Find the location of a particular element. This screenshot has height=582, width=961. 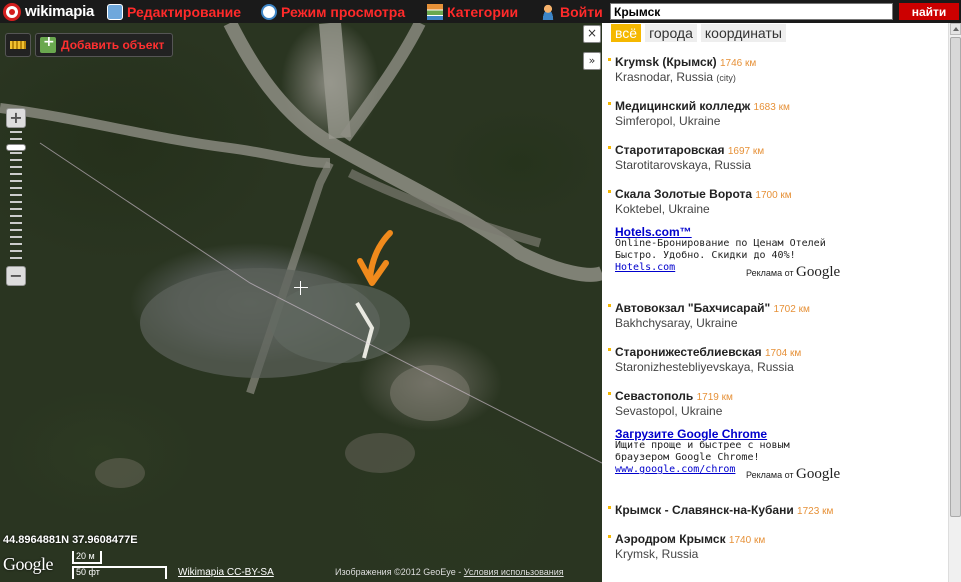

result-place: Koktebel, Ukraine is located at coordinates (662, 209).